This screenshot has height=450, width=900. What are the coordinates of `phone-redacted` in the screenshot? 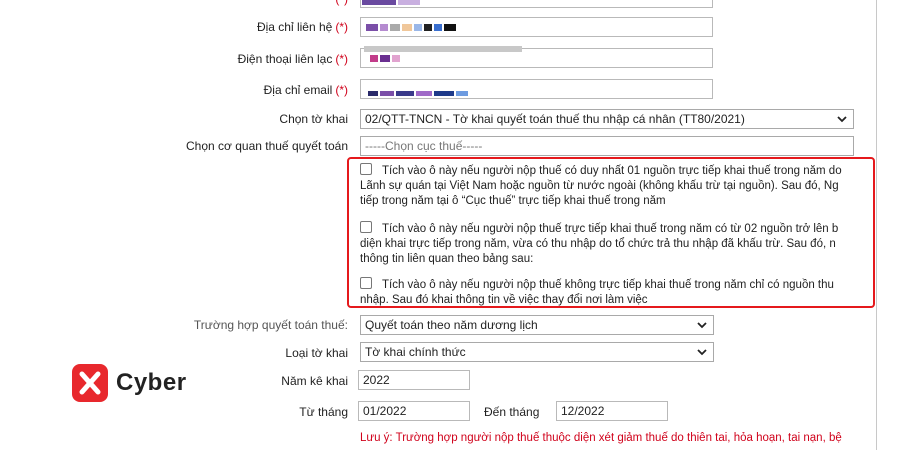 It's located at (443, 49).